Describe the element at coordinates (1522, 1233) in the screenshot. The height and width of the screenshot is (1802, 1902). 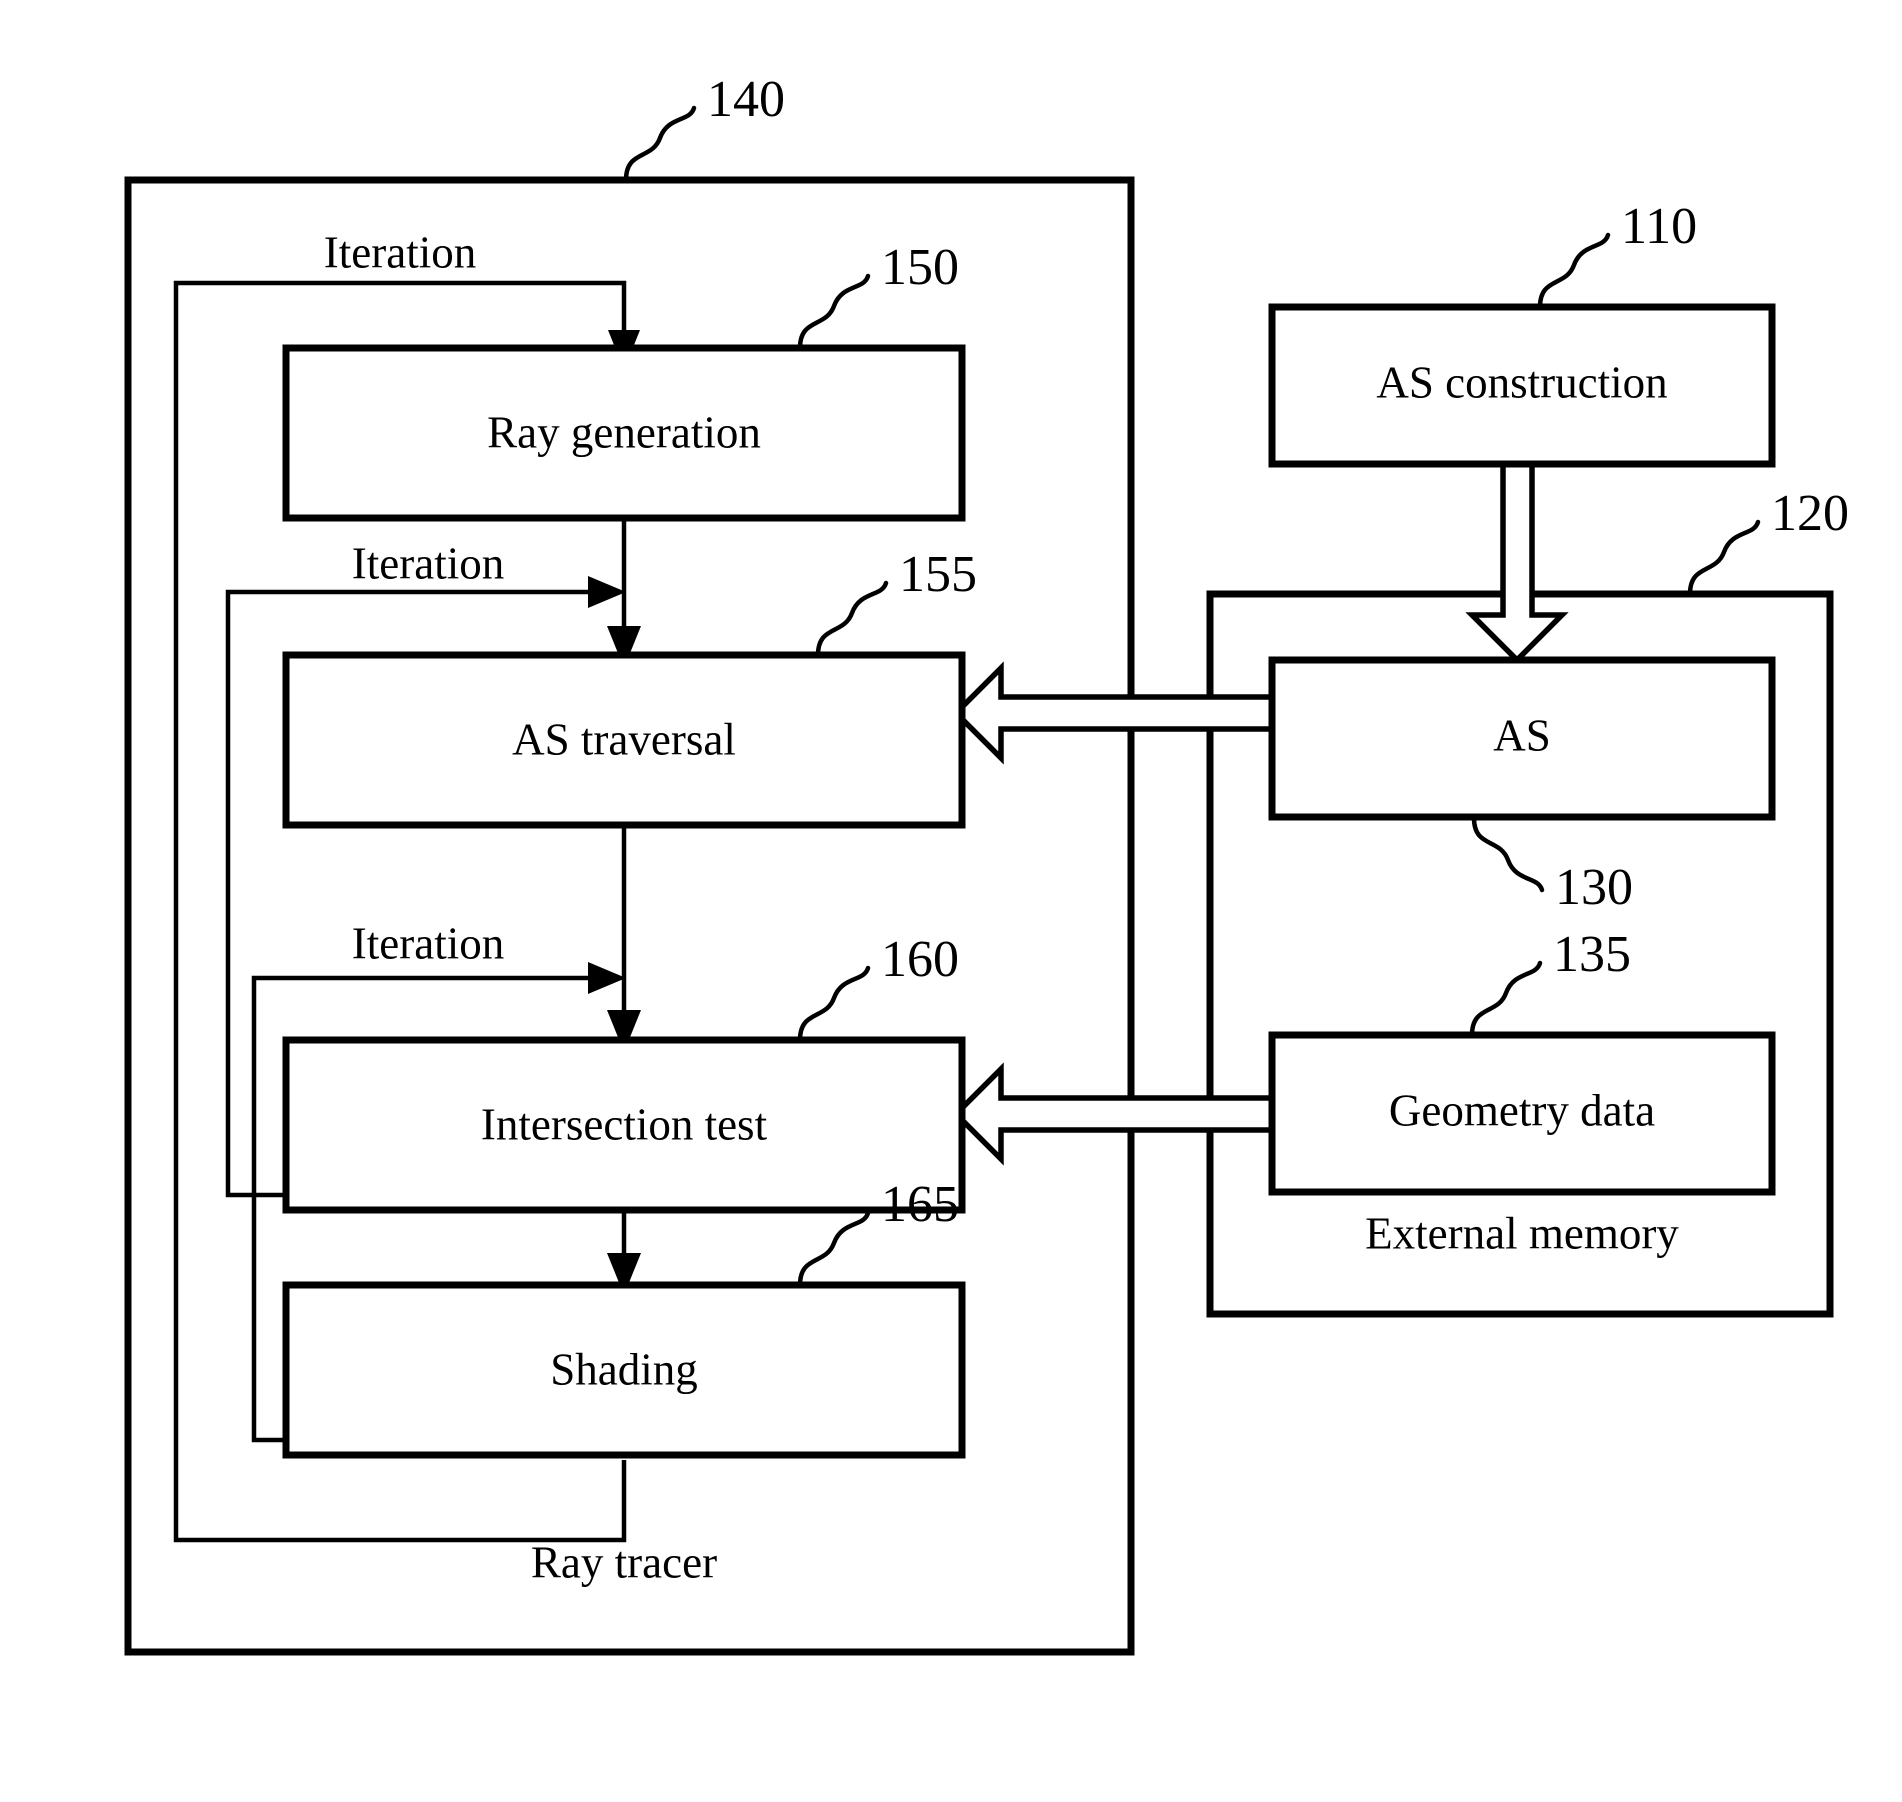
I see `caption-external-memory: External memory` at that location.